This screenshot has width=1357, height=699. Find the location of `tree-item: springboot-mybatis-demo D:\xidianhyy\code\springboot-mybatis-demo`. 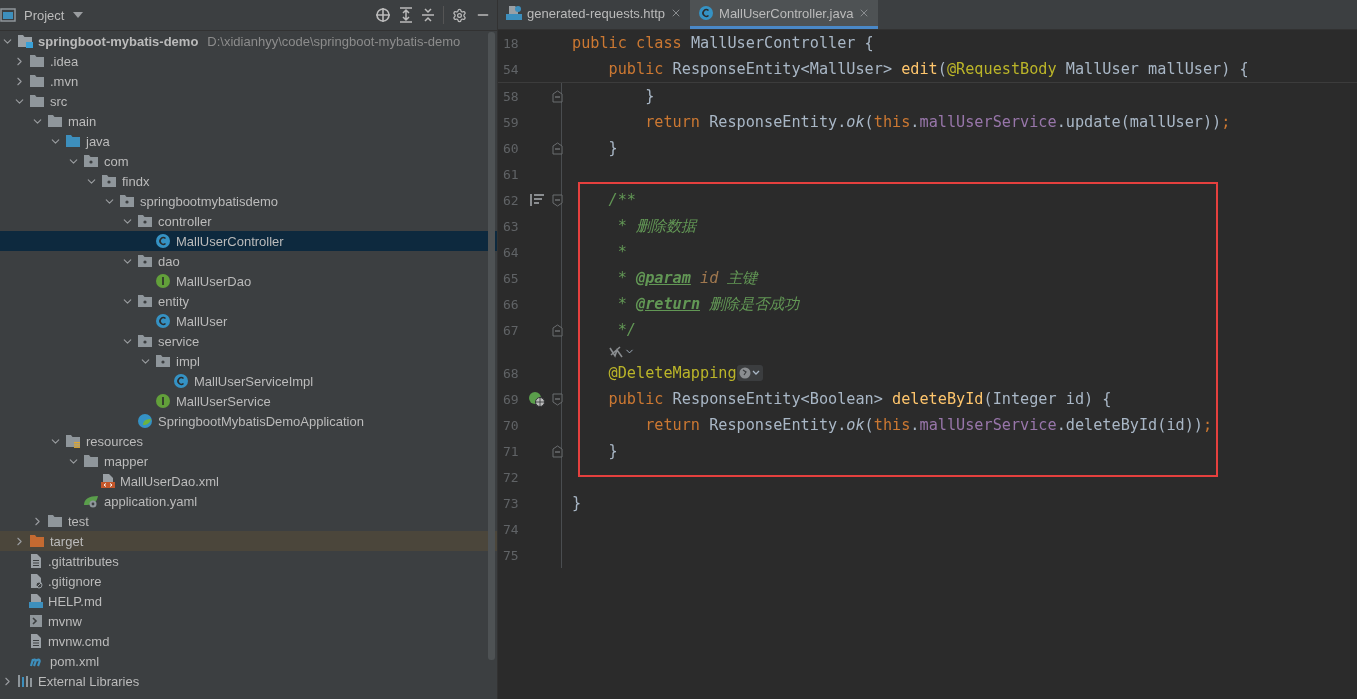

tree-item: springboot-mybatis-demo D:\xidianhyy\code\springboot-mybatis-demo is located at coordinates (248, 41).